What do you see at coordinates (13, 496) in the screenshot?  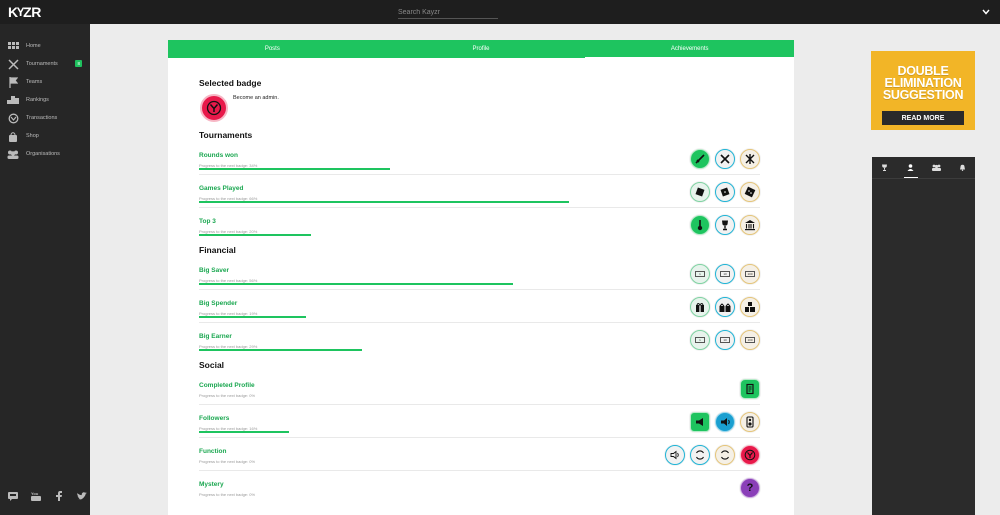 I see `chat-icon` at bounding box center [13, 496].